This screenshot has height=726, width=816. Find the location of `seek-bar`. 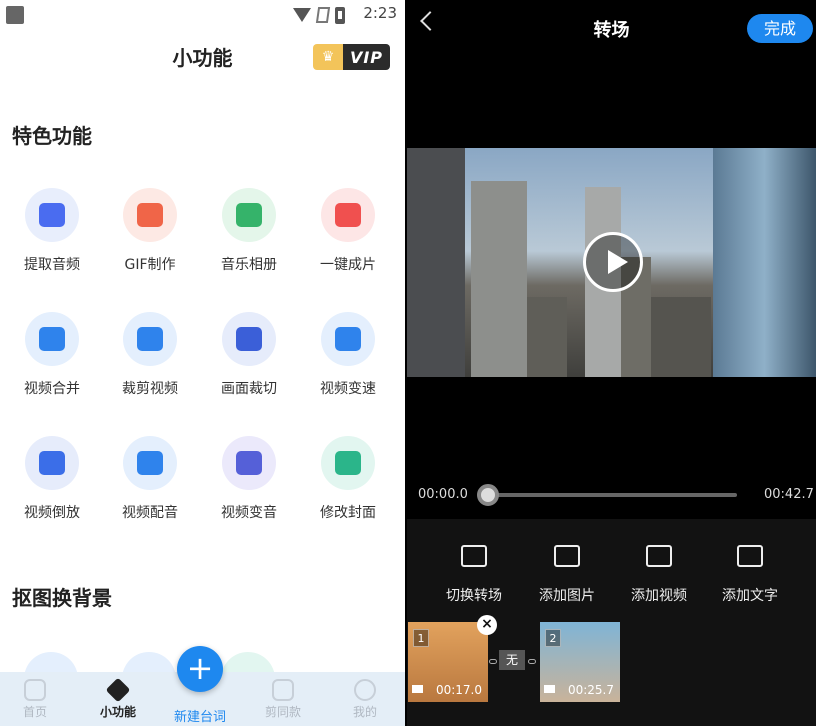

seek-bar is located at coordinates (612, 495).